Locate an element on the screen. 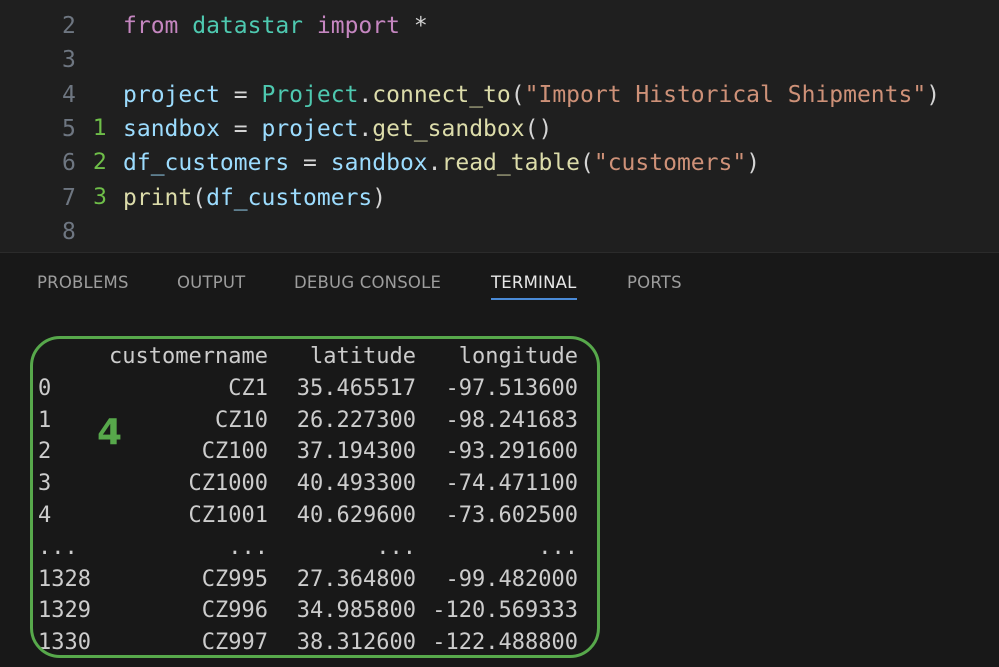  code-line: 7 3 print(df_customers) is located at coordinates (499, 198).